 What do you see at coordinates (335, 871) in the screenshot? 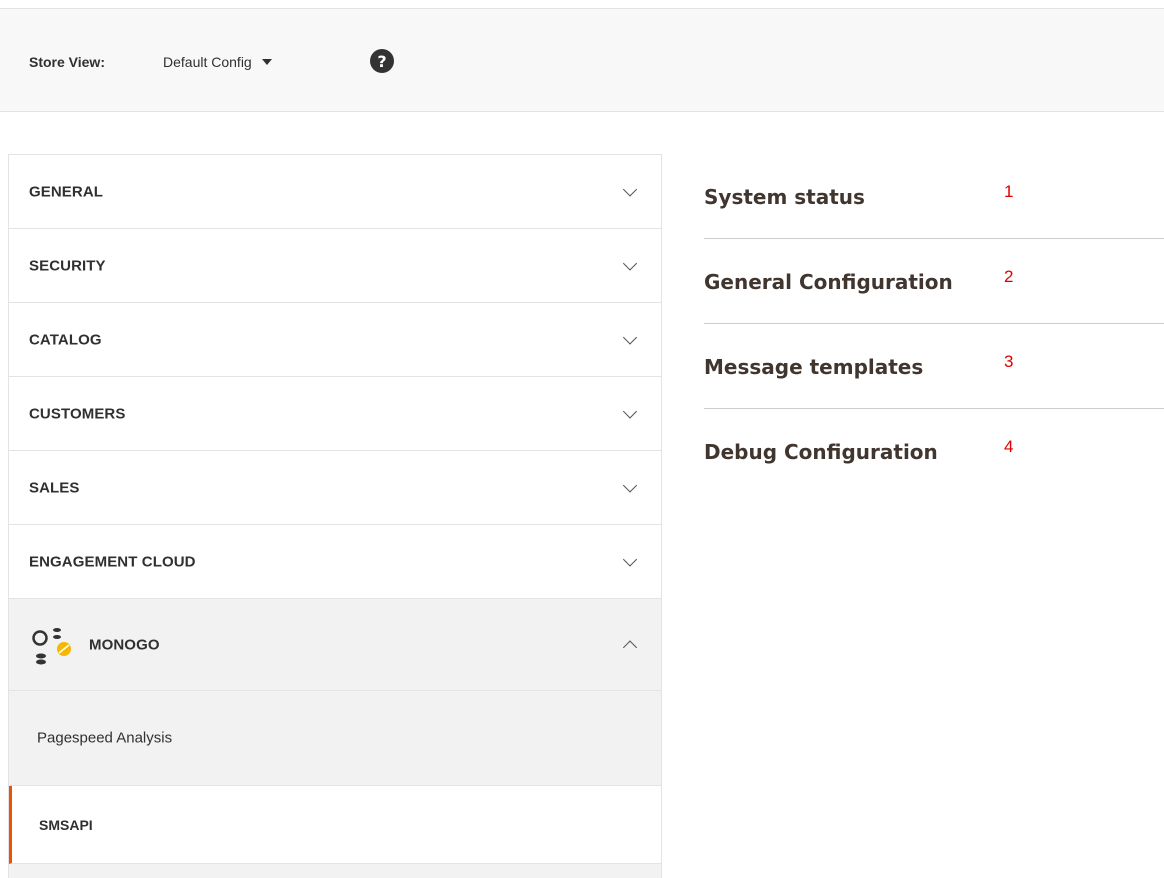
I see `nav-subitem-next` at bounding box center [335, 871].